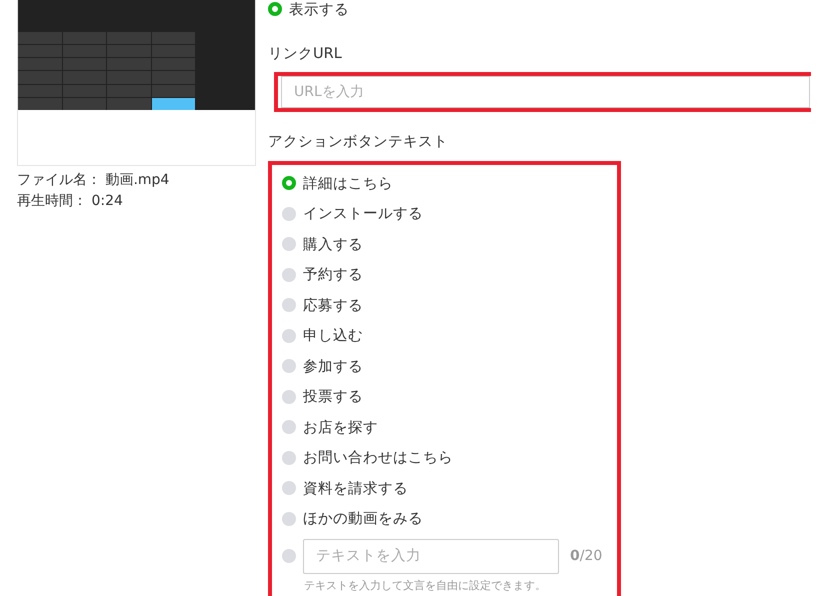 The width and height of the screenshot is (828, 596). What do you see at coordinates (363, 214) in the screenshot?
I see `radio-label: インストールする` at bounding box center [363, 214].